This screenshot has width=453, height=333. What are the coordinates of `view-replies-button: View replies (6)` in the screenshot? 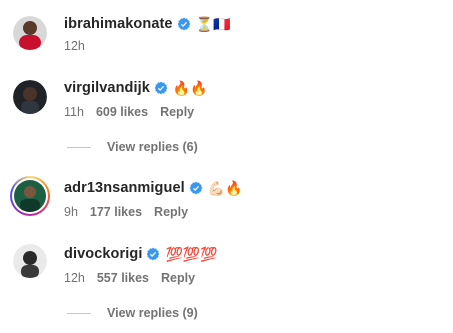 It's located at (132, 147).